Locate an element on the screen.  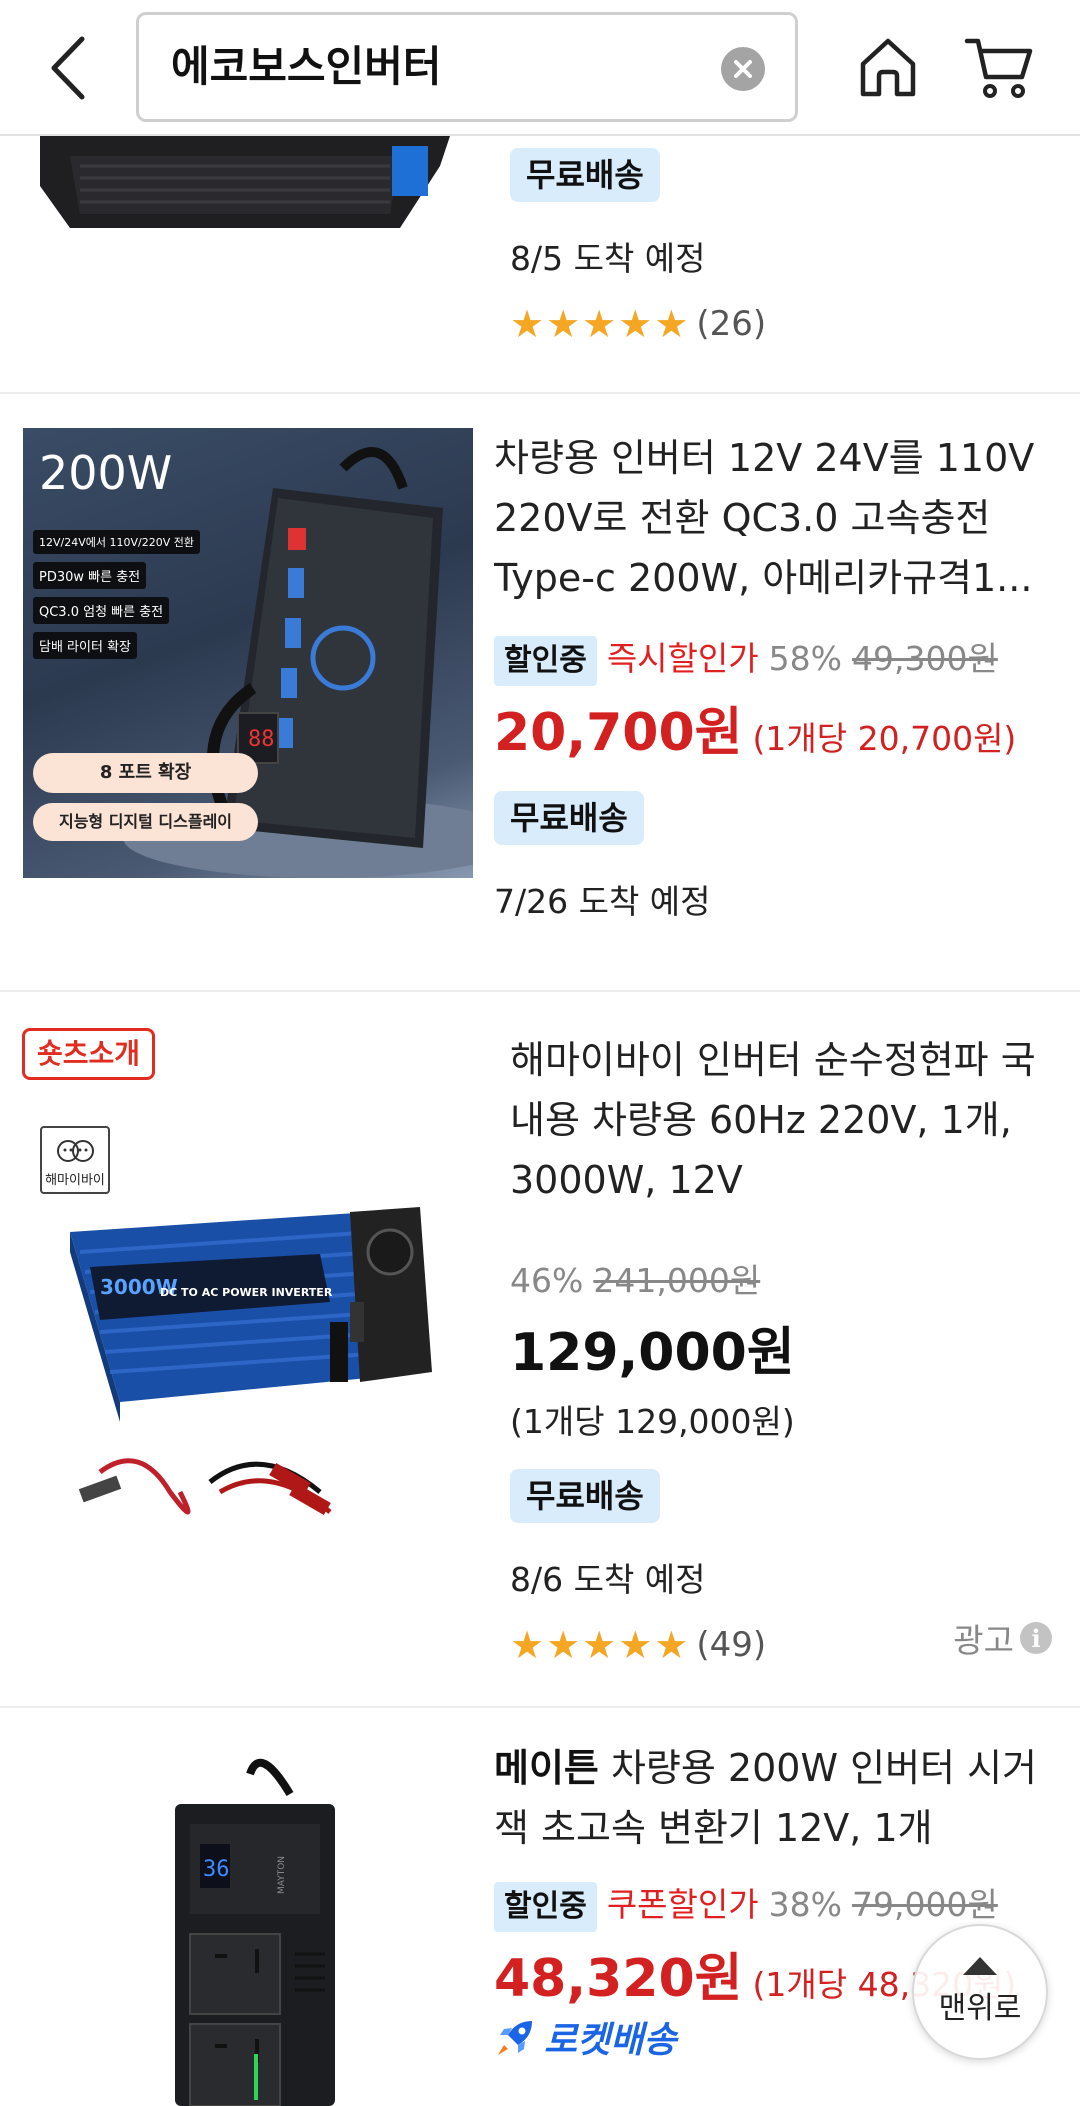
ad-label: 광고 i is located at coordinates (1002, 1638).